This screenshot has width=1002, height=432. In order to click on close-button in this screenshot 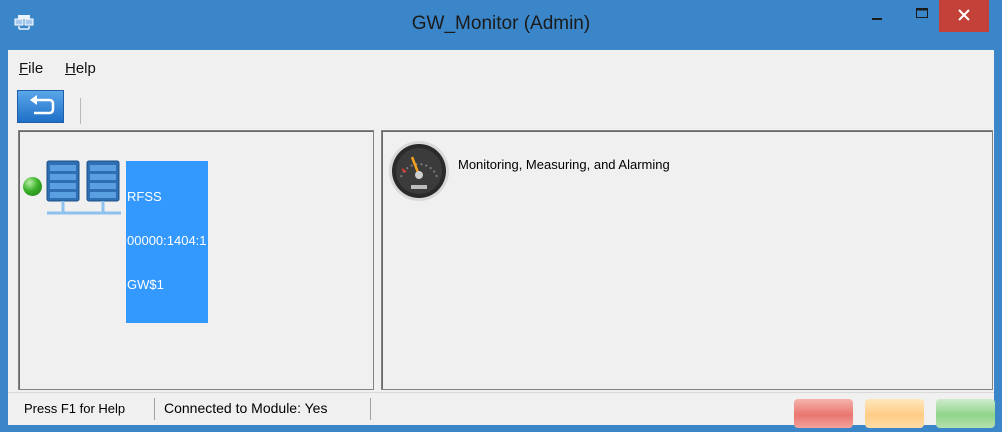, I will do `click(964, 16)`.